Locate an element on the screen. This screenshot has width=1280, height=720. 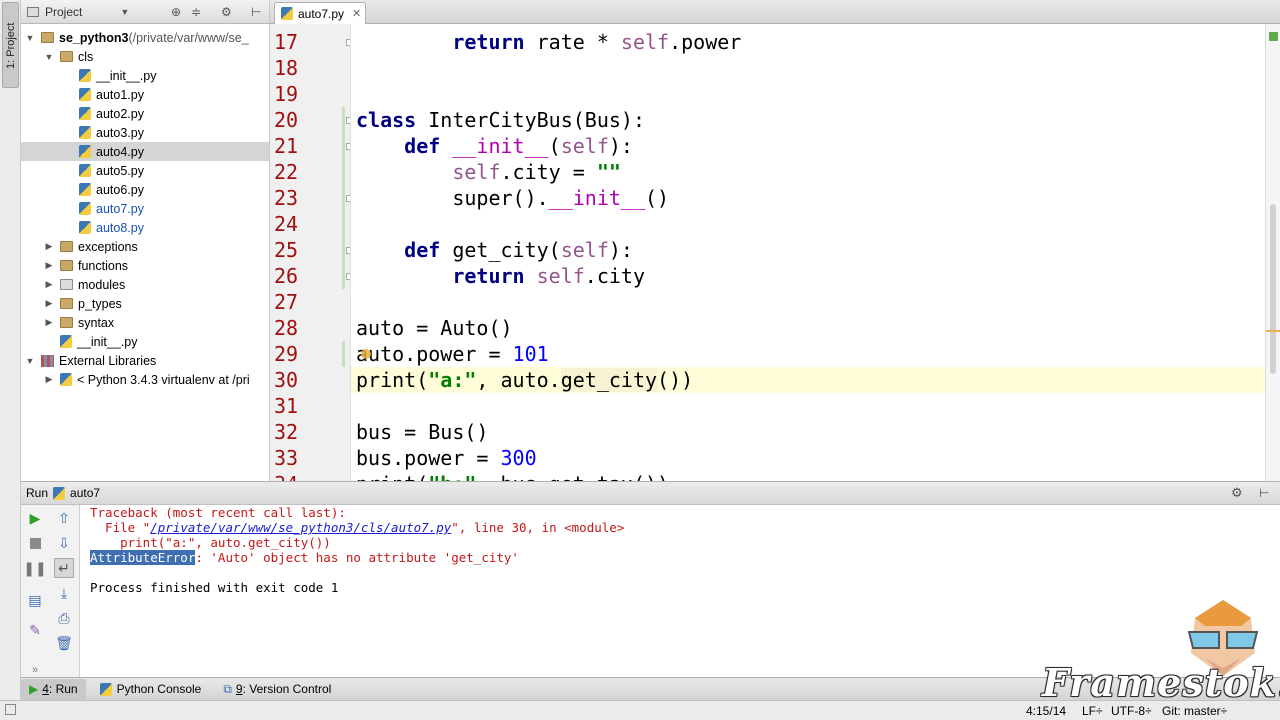
status-toggle-icon is located at coordinates (10, 709).